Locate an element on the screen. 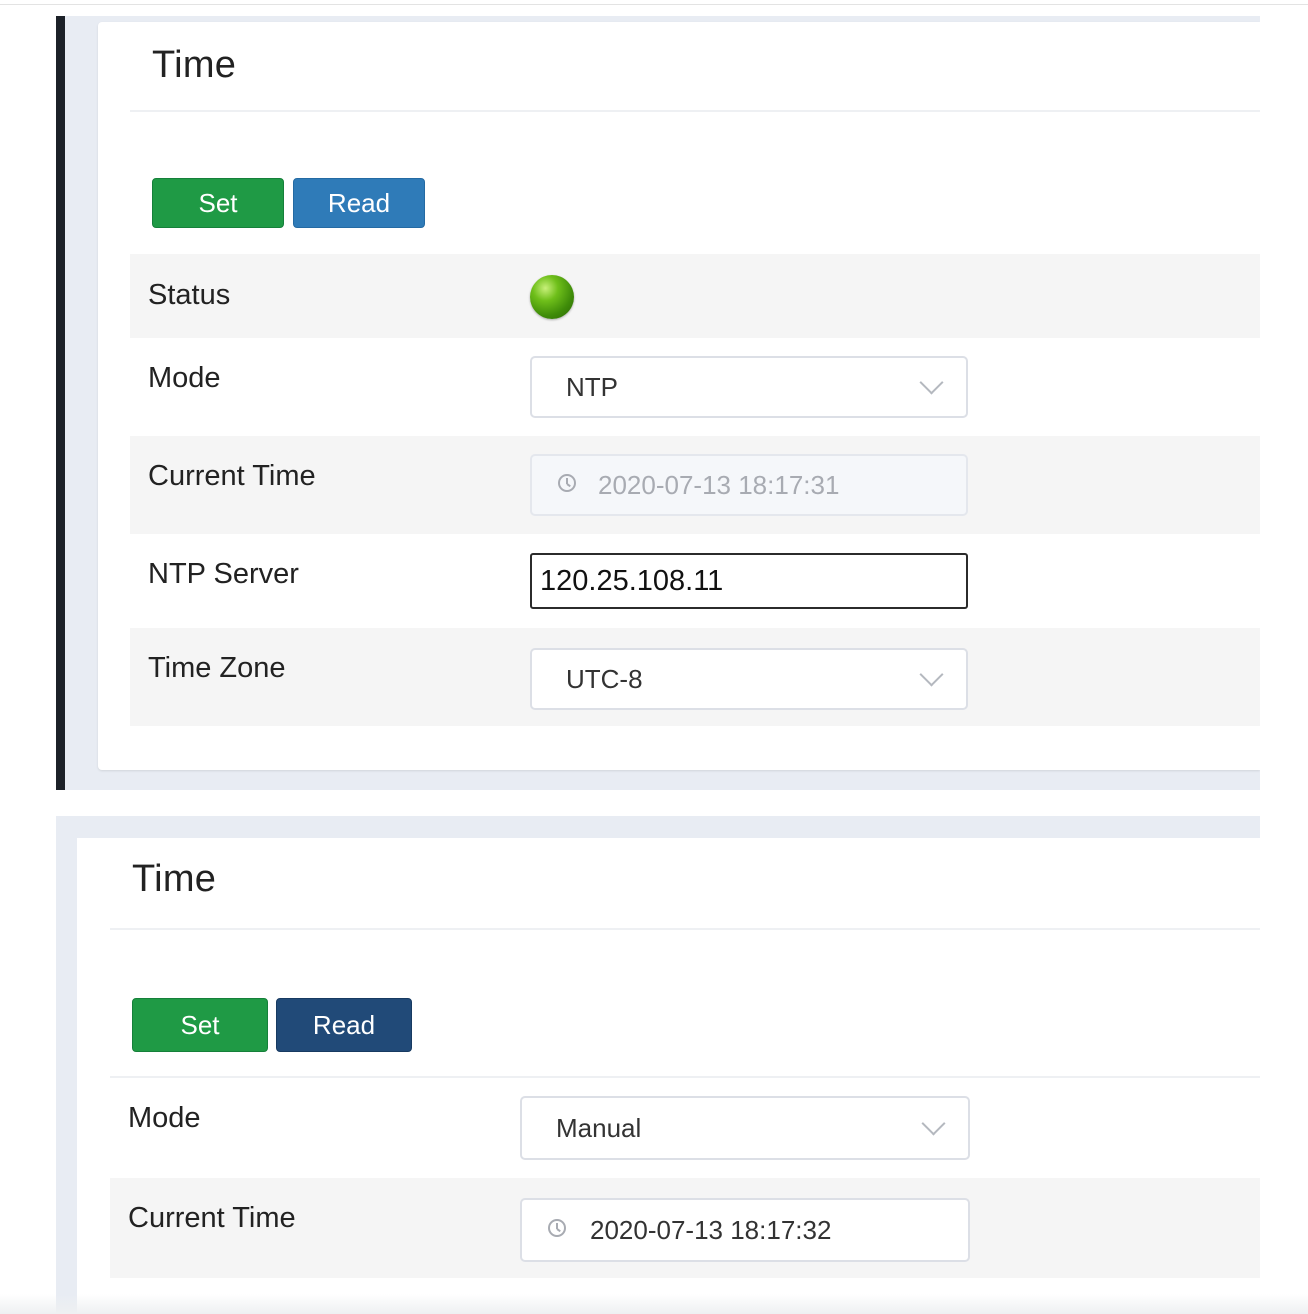  status-label: Status is located at coordinates (189, 295).